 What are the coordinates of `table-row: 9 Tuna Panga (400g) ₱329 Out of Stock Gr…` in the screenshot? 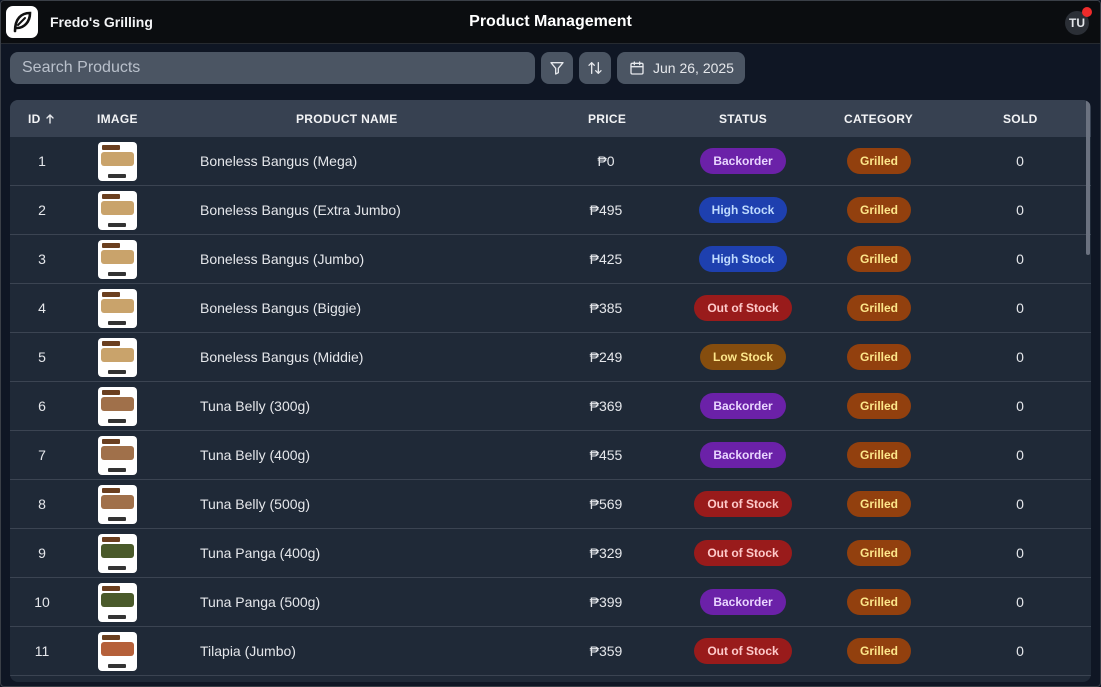 It's located at (550, 553).